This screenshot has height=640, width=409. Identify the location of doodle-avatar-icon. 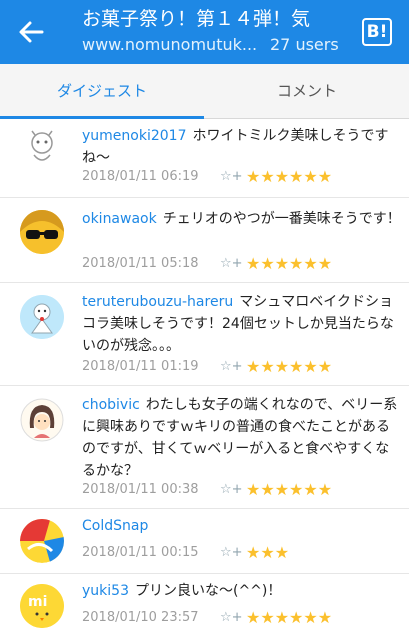
(42, 145).